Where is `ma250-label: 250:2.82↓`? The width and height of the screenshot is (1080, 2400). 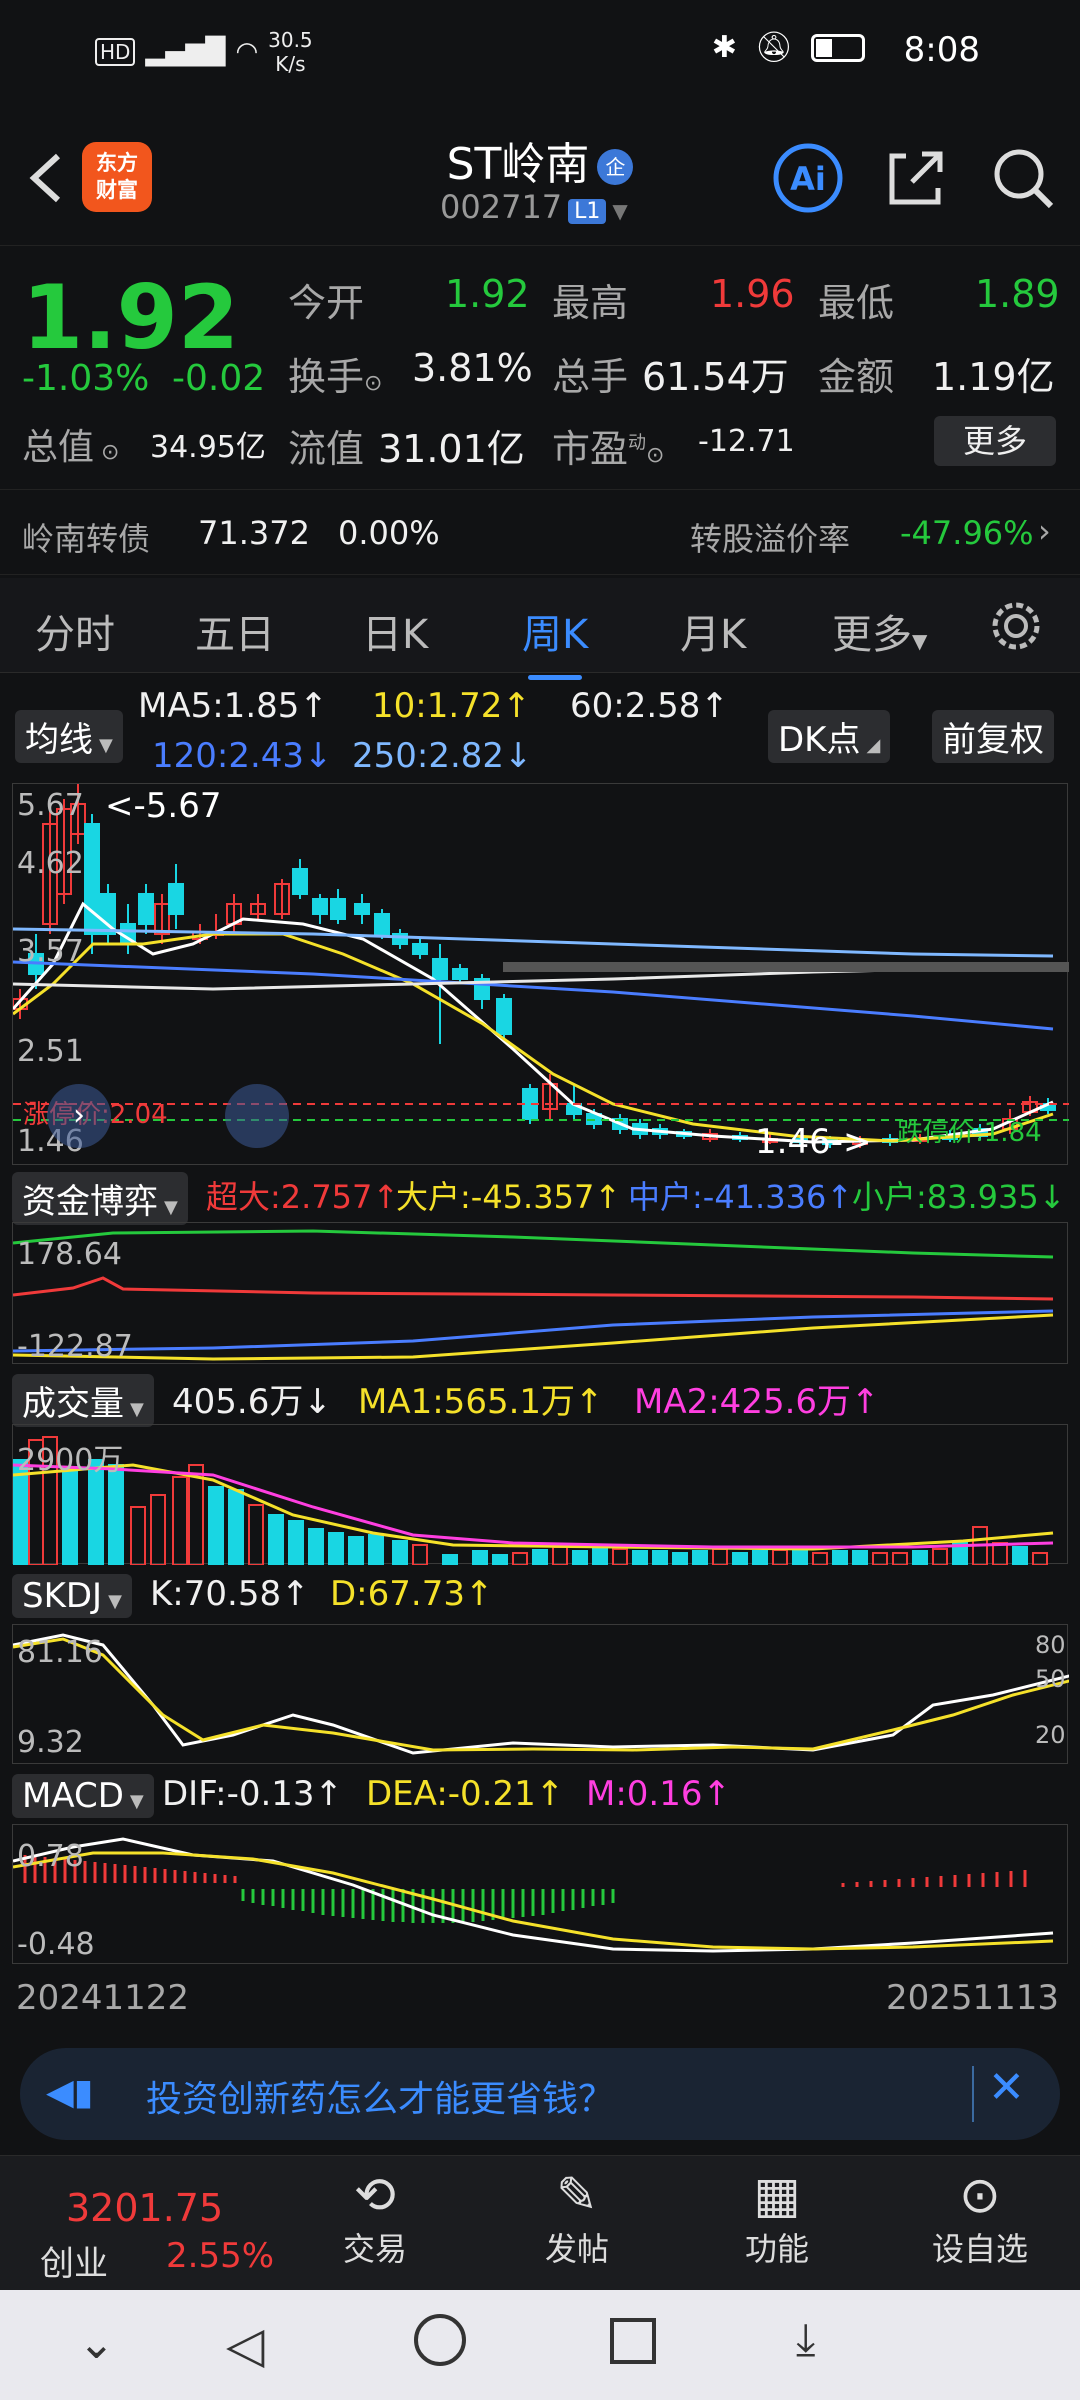 ma250-label: 250:2.82↓ is located at coordinates (442, 756).